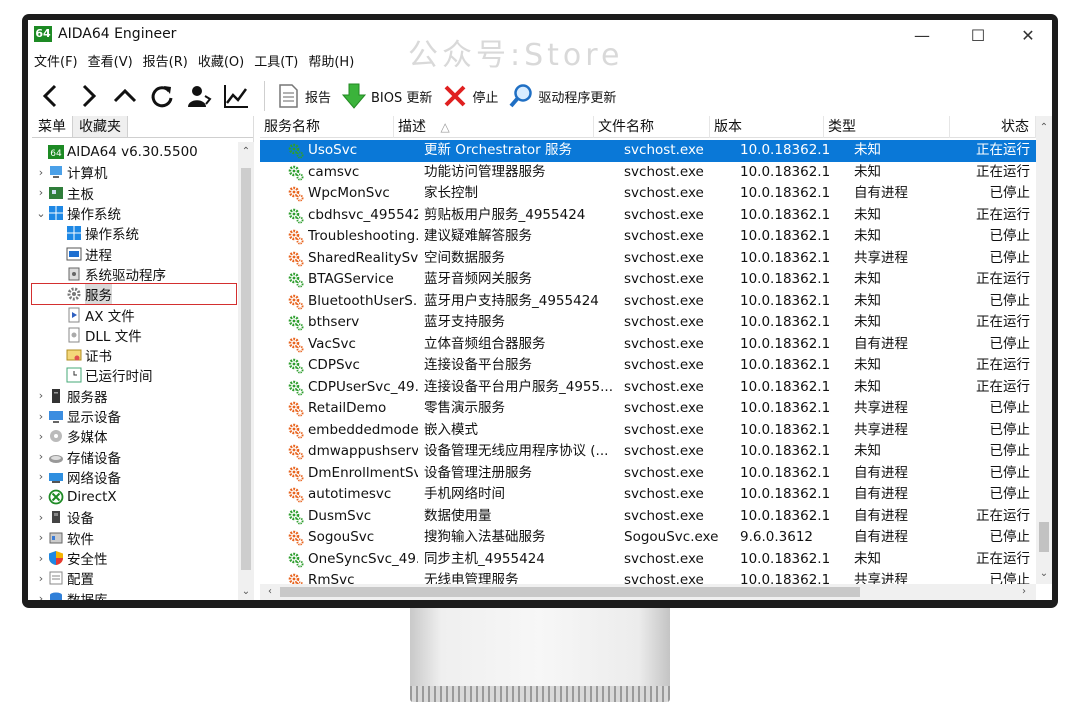 The image size is (1080, 715). I want to click on tree-item: DLL 文件, so click(134, 335).